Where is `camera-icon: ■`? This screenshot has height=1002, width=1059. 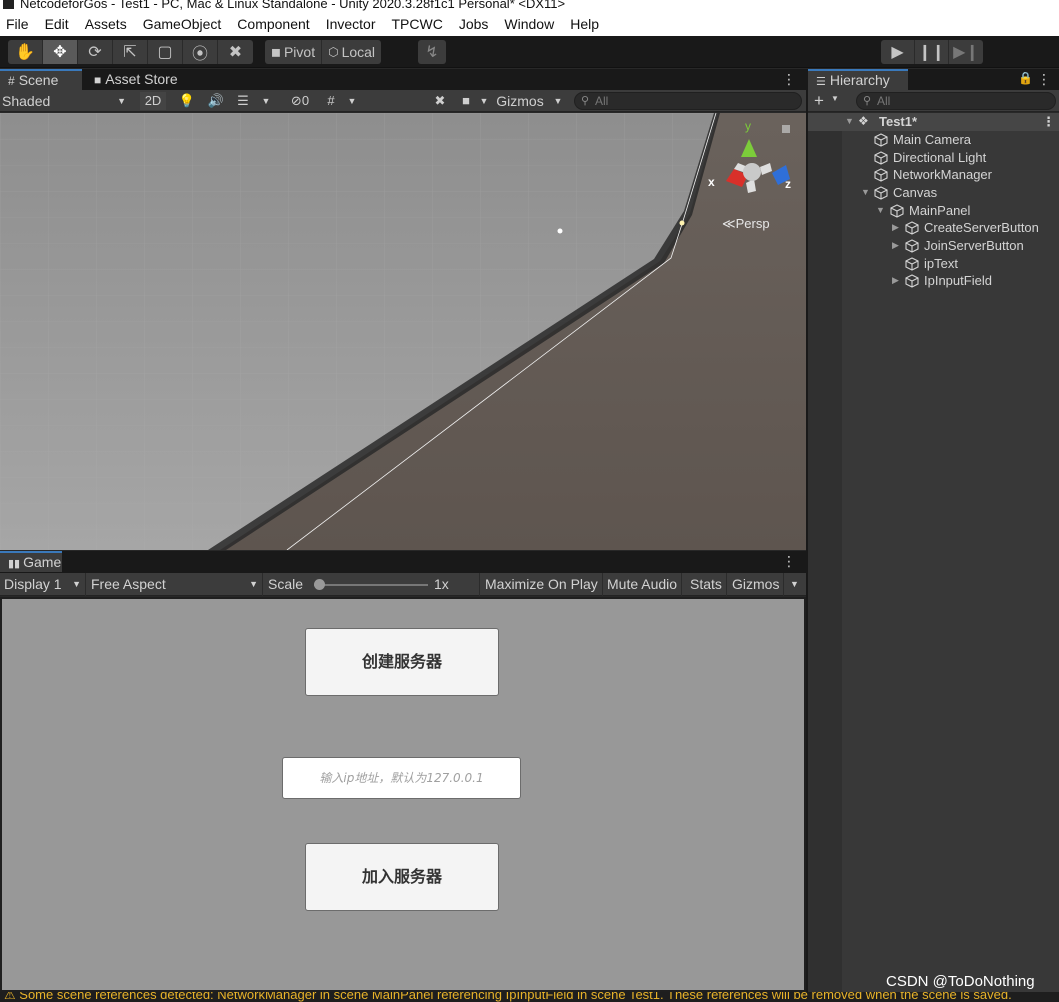
camera-icon: ■ is located at coordinates (466, 101).